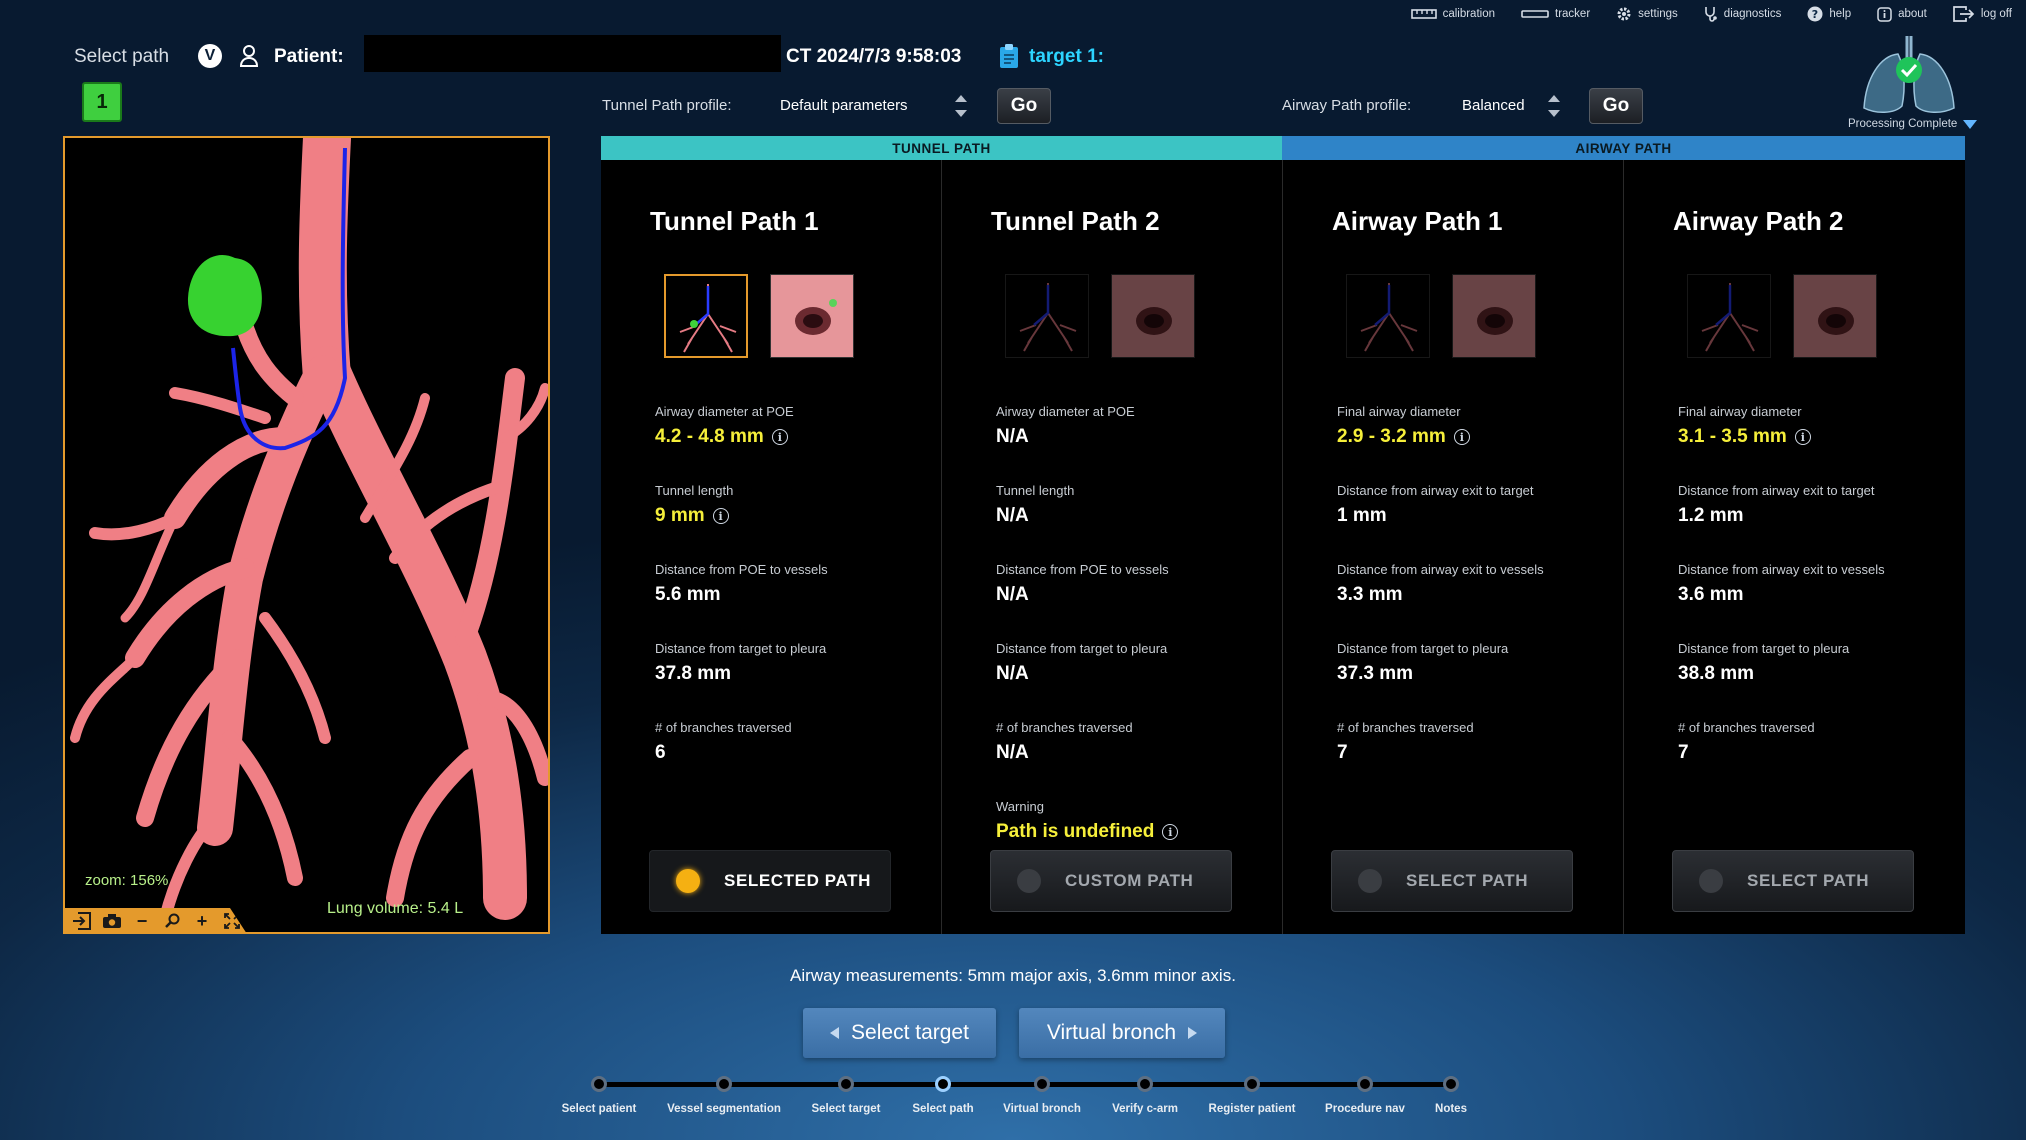 The height and width of the screenshot is (1140, 2026). What do you see at coordinates (1902, 14) in the screenshot?
I see `about-link: about` at bounding box center [1902, 14].